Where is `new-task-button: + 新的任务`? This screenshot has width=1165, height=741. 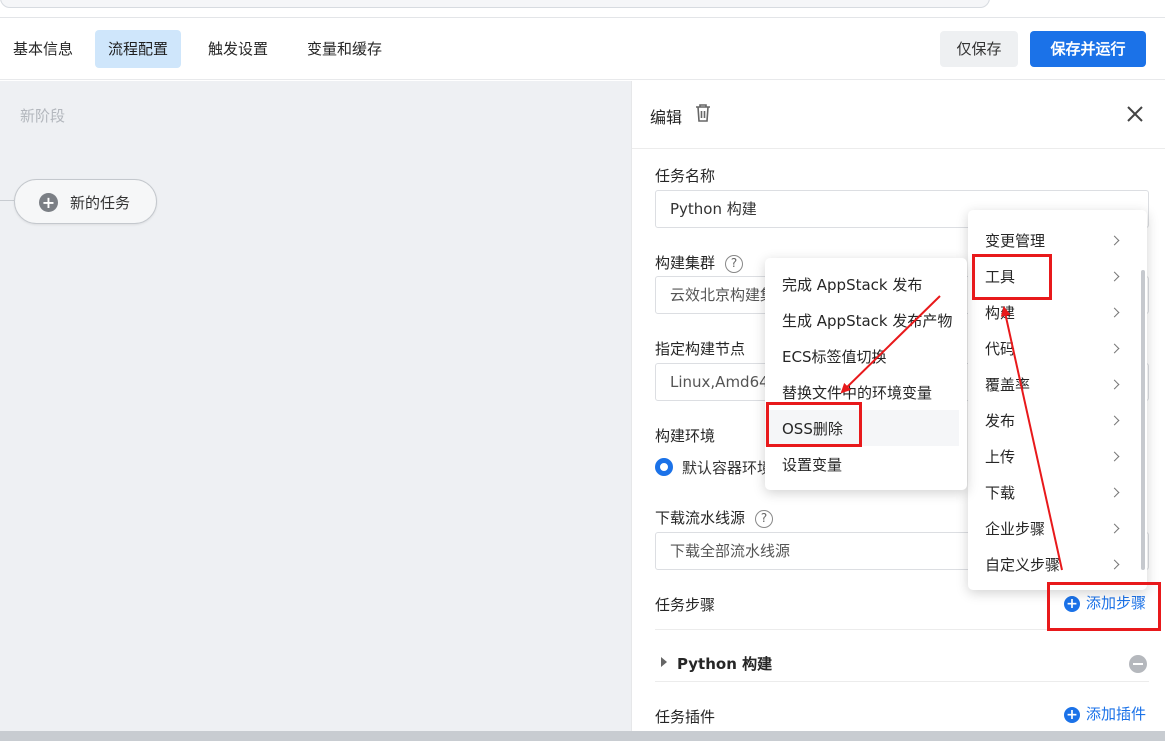
new-task-button: + 新的任务 is located at coordinates (85, 201).